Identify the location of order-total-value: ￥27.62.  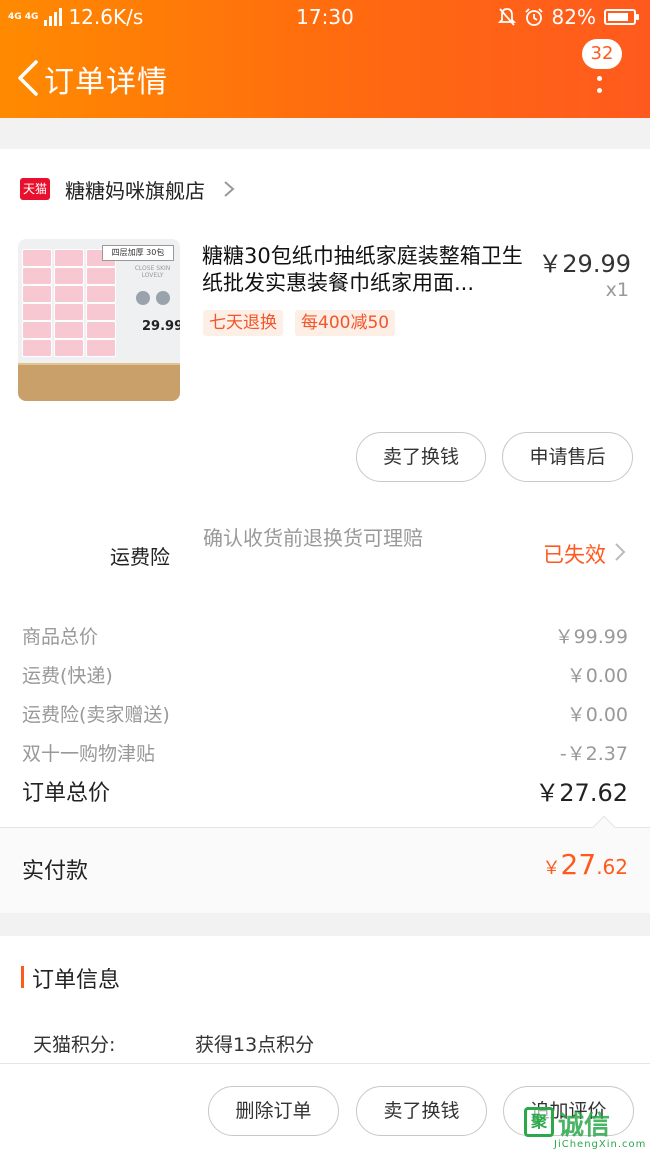
(581, 793).